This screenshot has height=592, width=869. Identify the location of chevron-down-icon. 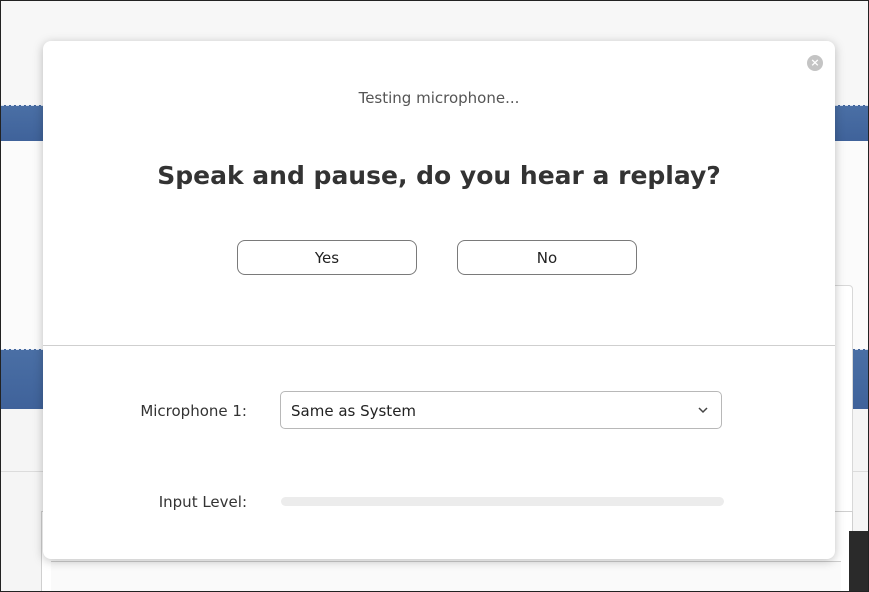
(703, 410).